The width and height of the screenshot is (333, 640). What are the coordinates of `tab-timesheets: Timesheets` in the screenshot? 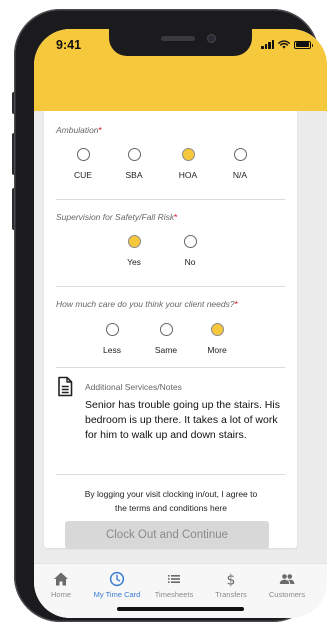 It's located at (174, 581).